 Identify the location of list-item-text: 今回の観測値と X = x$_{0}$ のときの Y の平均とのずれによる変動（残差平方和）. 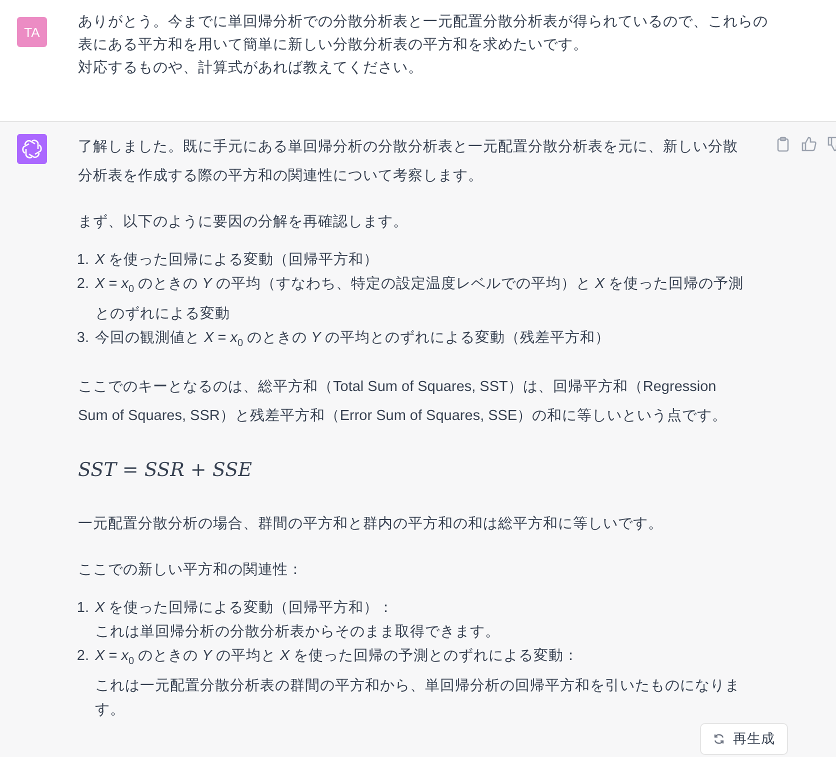
(352, 339).